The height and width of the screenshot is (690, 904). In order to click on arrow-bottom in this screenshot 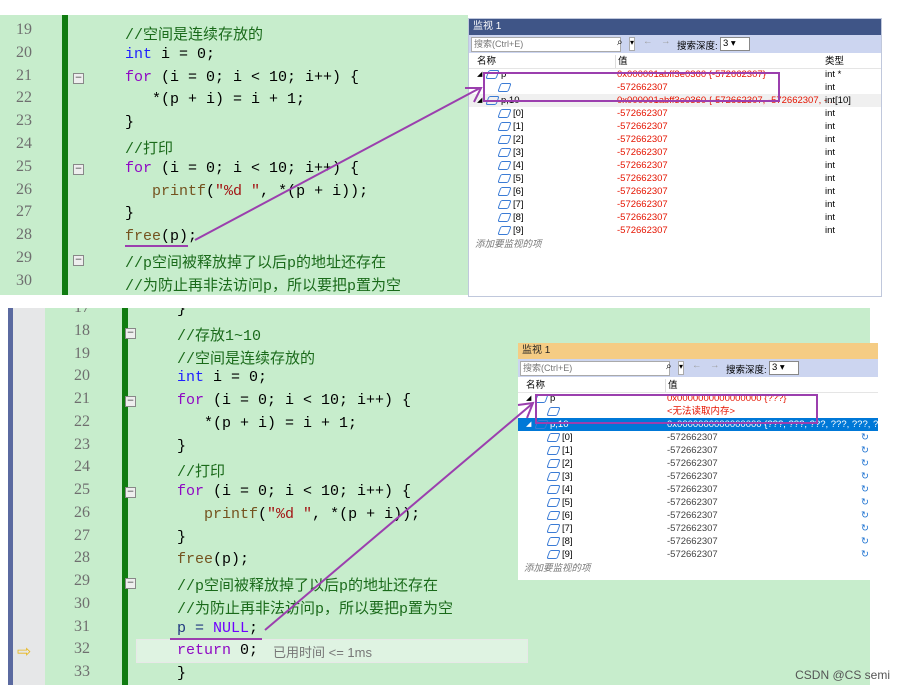, I will do `click(398, 517)`.